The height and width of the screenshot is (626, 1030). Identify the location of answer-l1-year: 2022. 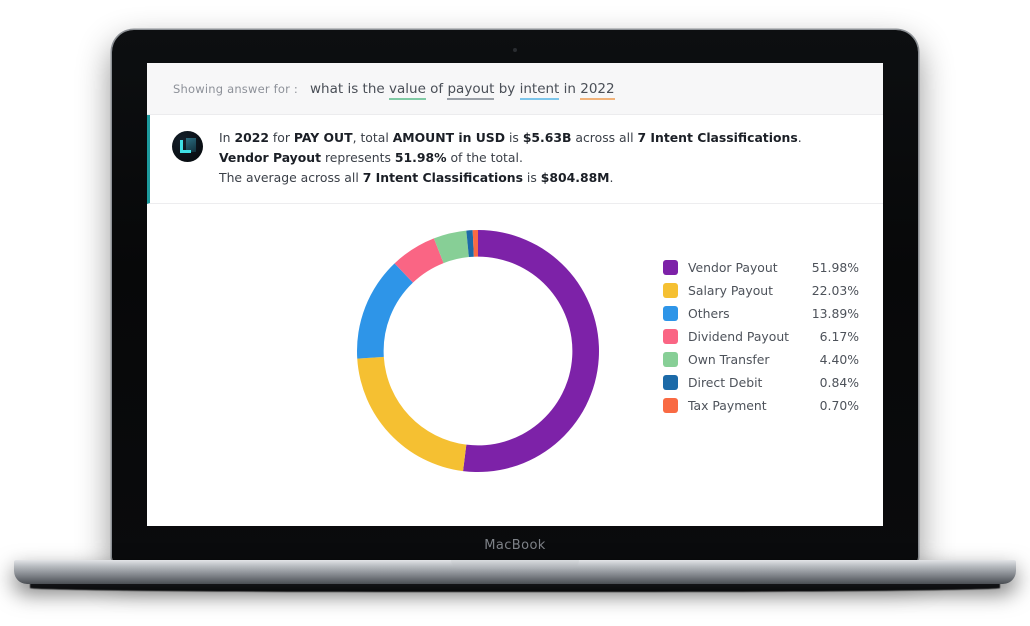
(251, 137).